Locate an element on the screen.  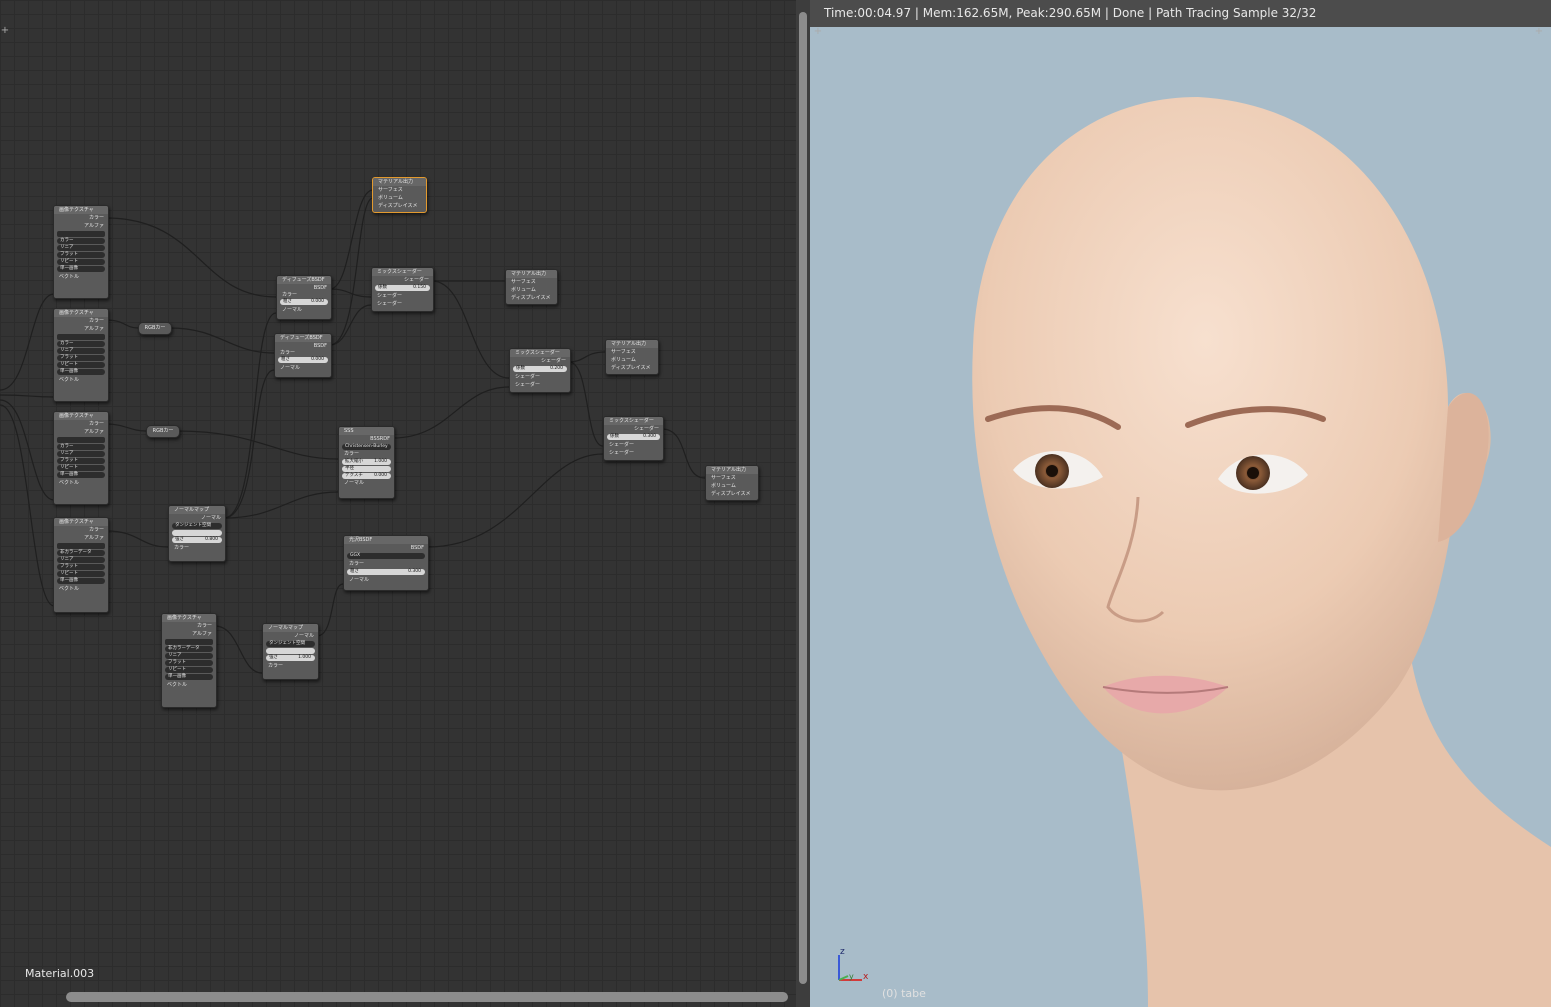
mix-shader-node-1: ミックスシェーダー シェーダー 係数 0.150 シェーダー シェーダー is located at coordinates (402, 289).